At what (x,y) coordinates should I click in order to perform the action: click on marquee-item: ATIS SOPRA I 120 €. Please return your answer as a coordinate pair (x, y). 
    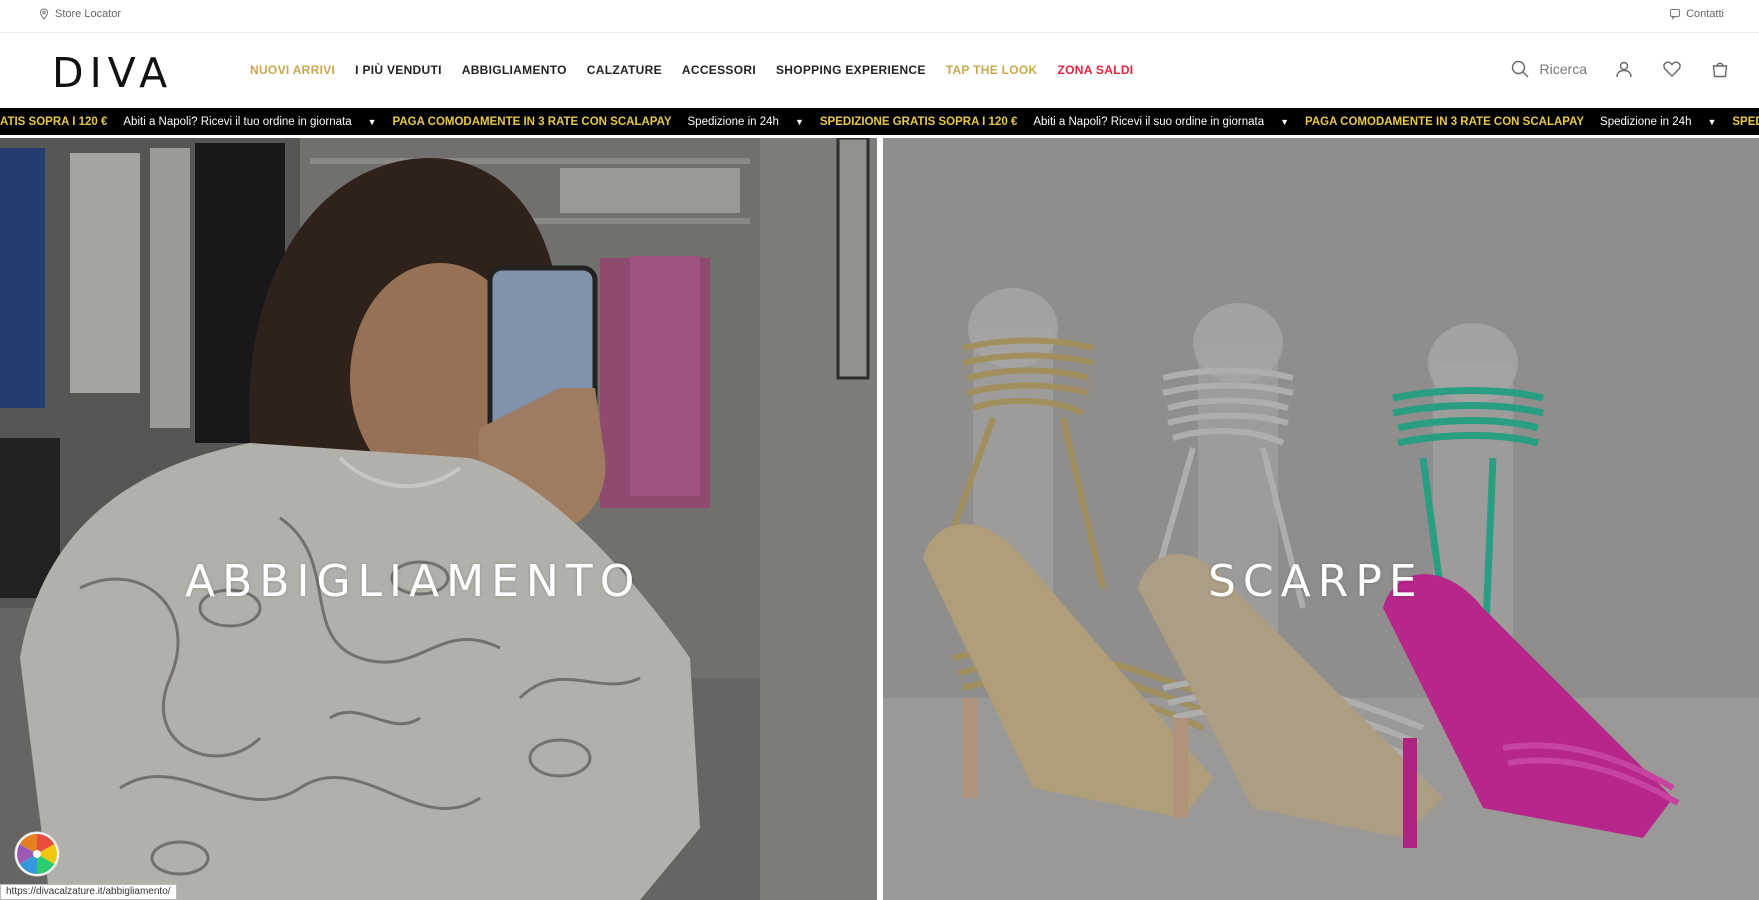
    Looking at the image, I should click on (54, 121).